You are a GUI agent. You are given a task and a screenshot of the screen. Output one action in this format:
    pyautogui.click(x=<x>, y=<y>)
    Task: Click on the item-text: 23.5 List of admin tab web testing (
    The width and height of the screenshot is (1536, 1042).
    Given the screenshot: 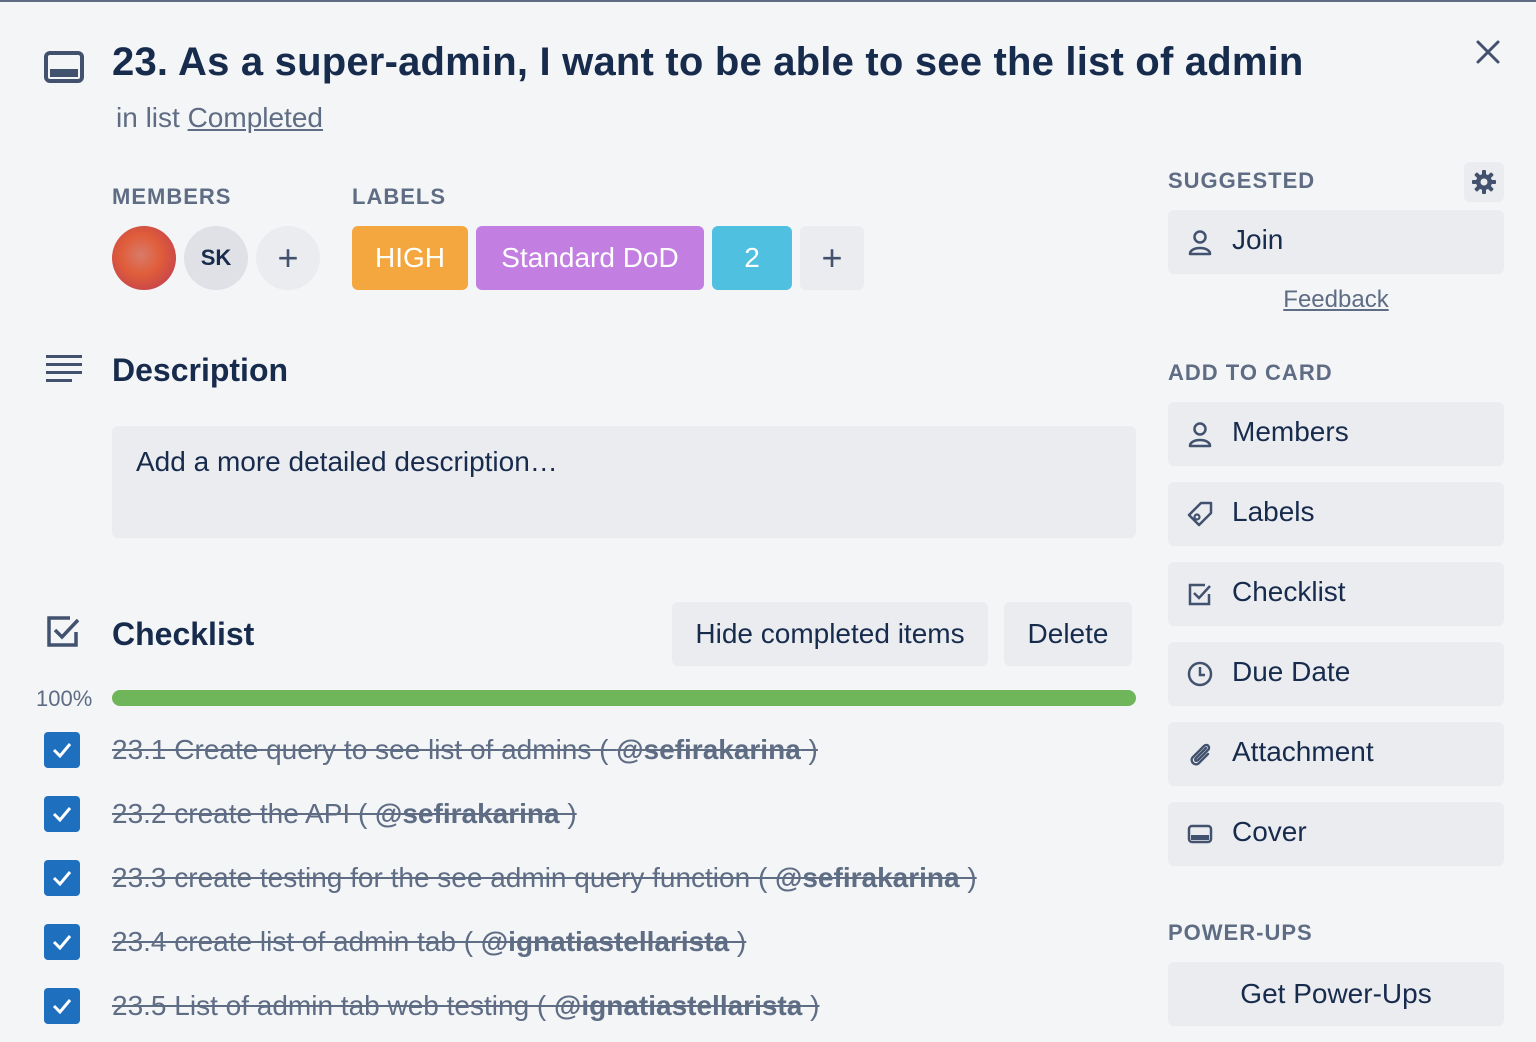 What is the action you would take?
    pyautogui.click(x=333, y=1005)
    